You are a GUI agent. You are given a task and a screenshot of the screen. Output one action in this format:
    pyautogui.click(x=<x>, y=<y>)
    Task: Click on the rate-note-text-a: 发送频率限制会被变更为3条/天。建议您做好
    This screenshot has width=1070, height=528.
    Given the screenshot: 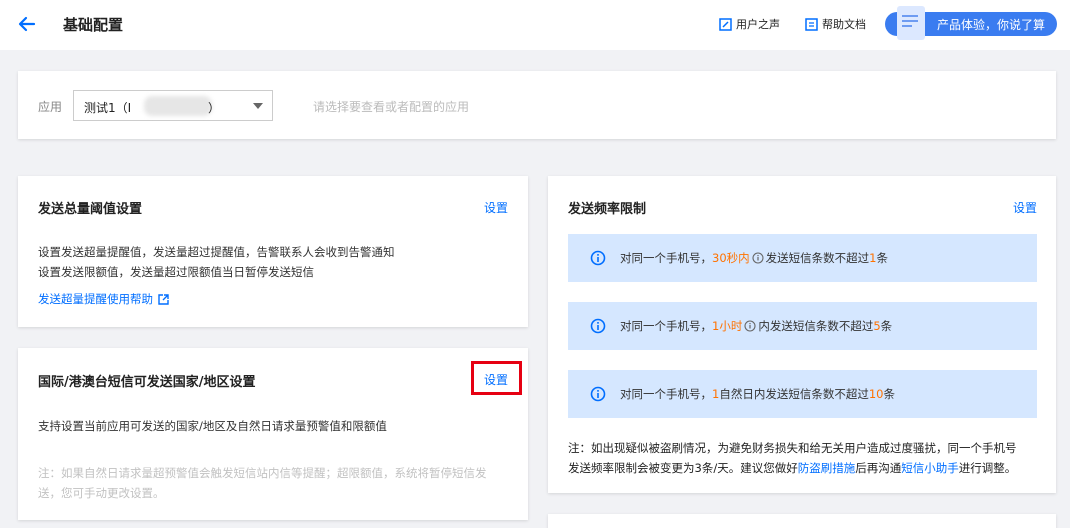 What is the action you would take?
    pyautogui.click(x=683, y=468)
    